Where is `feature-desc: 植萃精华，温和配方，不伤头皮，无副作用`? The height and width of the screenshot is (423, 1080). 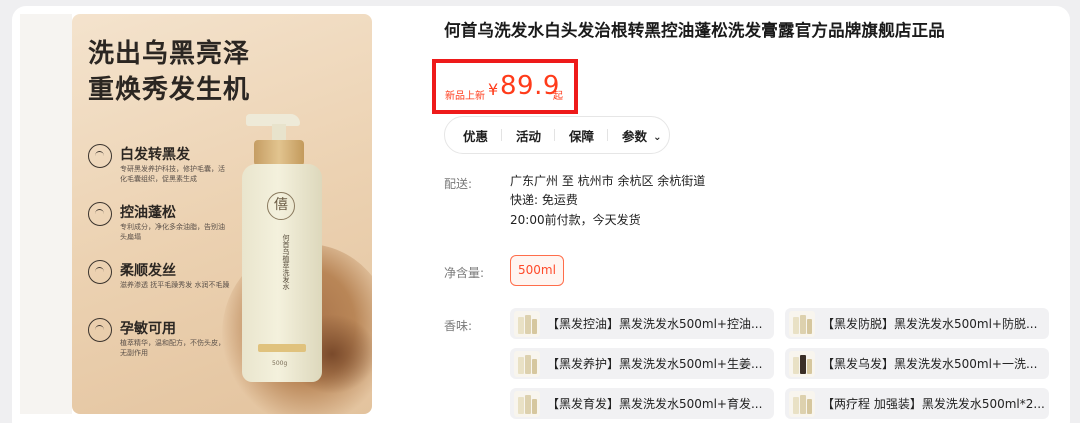 feature-desc: 植萃精华，温和配方，不伤头皮，无副作用 is located at coordinates (172, 348).